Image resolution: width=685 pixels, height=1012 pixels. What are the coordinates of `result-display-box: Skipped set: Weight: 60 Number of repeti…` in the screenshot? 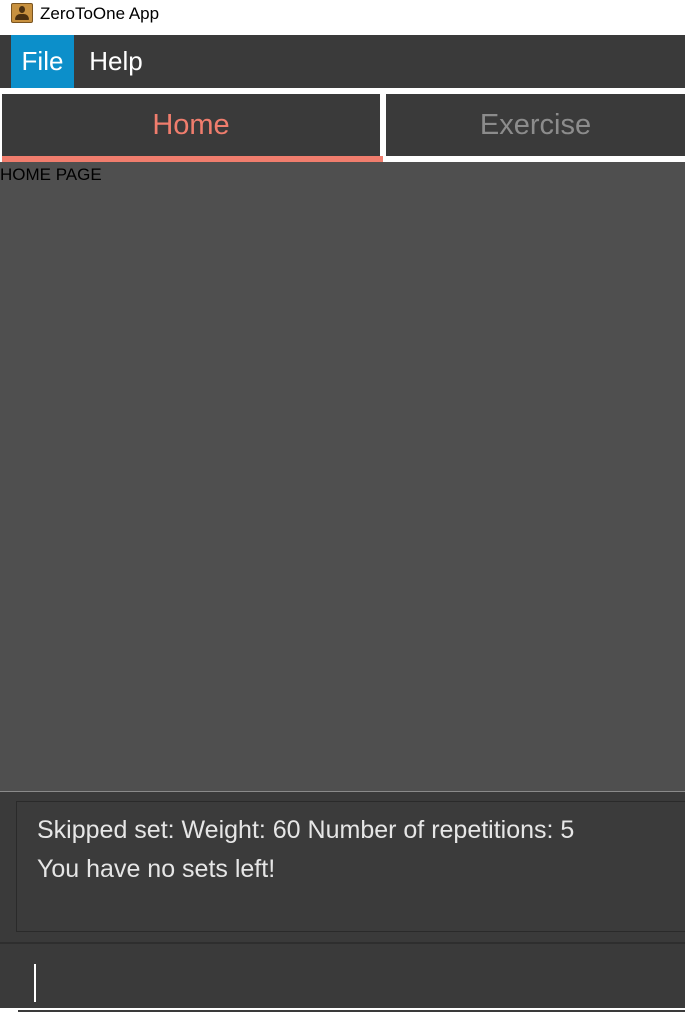 It's located at (350, 866).